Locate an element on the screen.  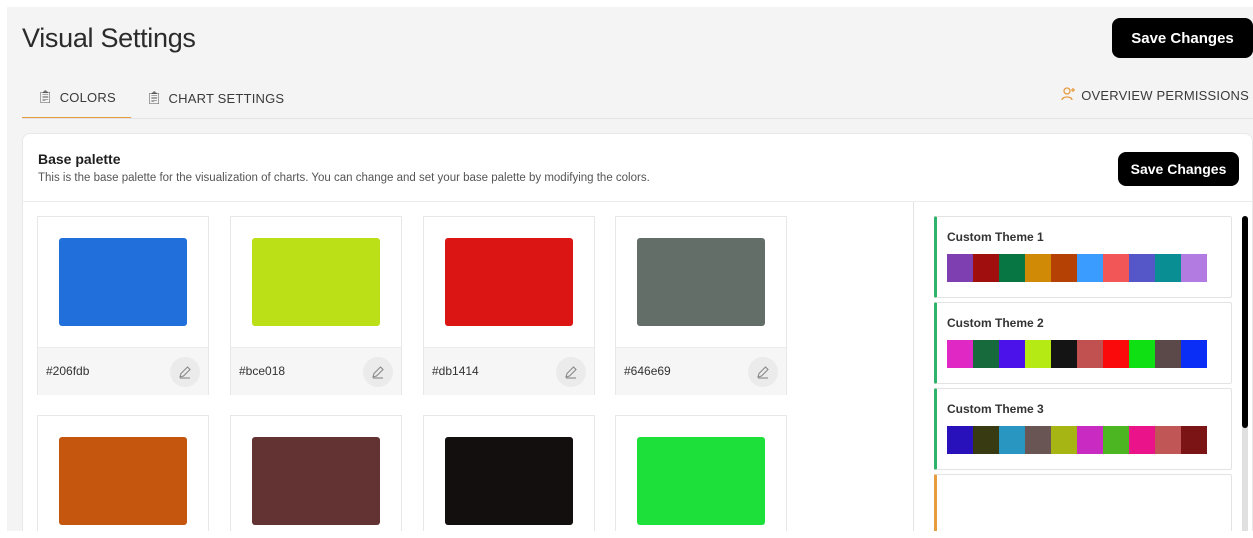
tab-colors: 📋︎ COLORS is located at coordinates (76, 98).